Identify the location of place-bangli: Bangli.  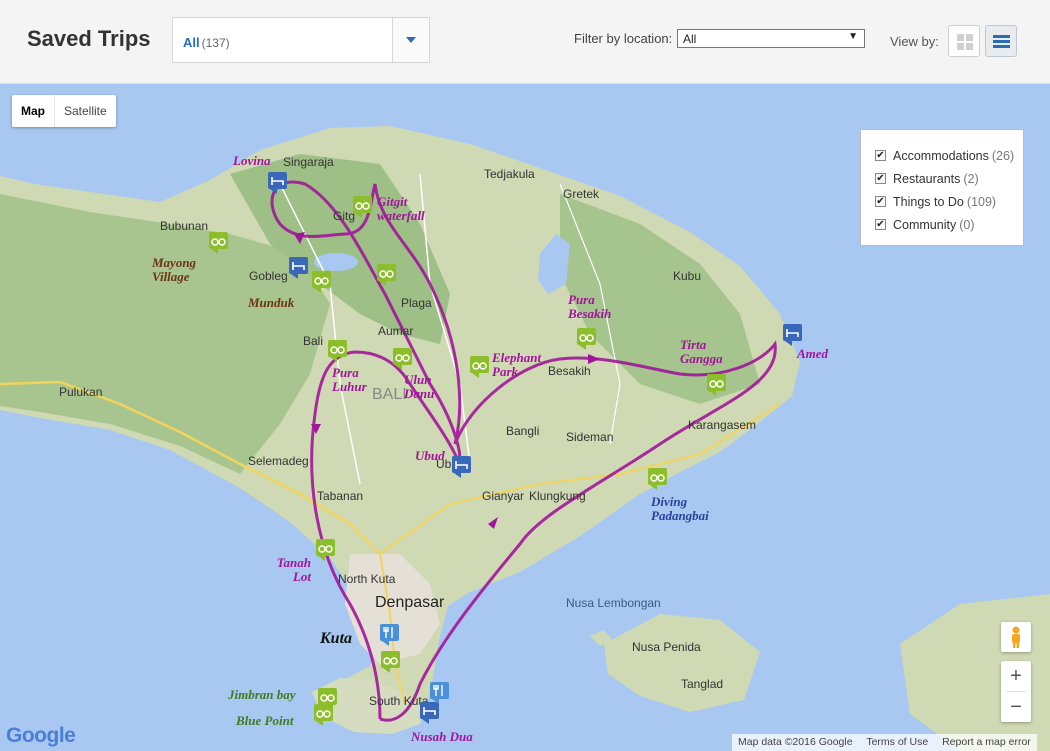
(523, 431).